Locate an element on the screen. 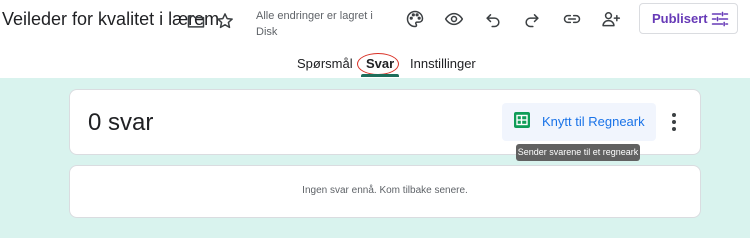 This screenshot has height=240, width=750. tab-responses: Svar is located at coordinates (380, 63).